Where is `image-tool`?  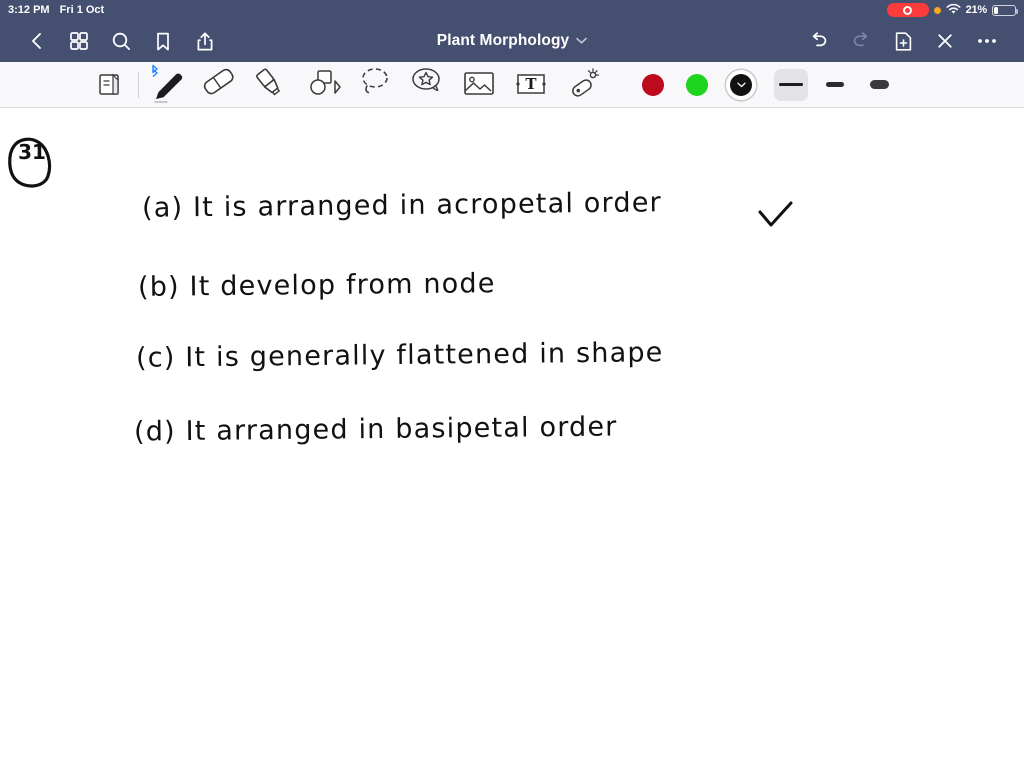
image-tool is located at coordinates (479, 85).